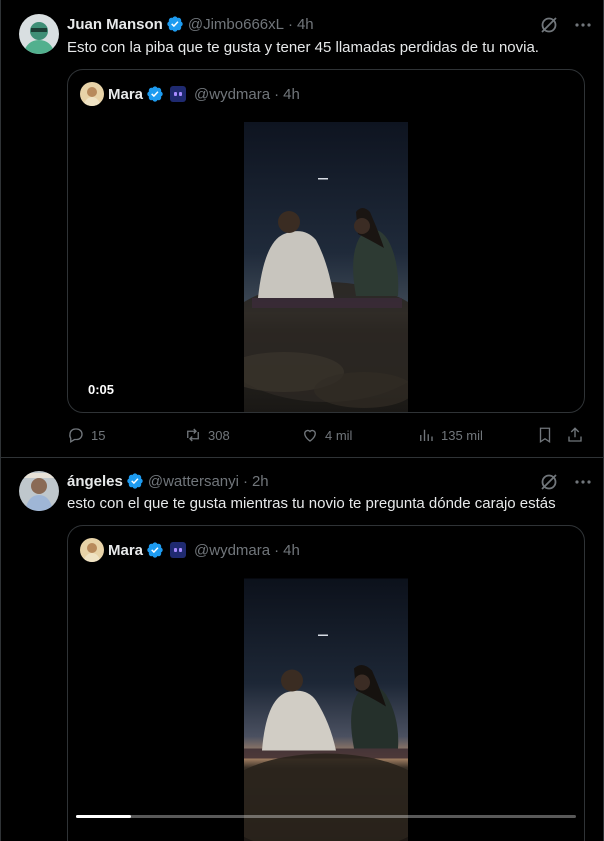 Image resolution: width=604 pixels, height=841 pixels. What do you see at coordinates (103, 816) in the screenshot?
I see `video-progress-fill` at bounding box center [103, 816].